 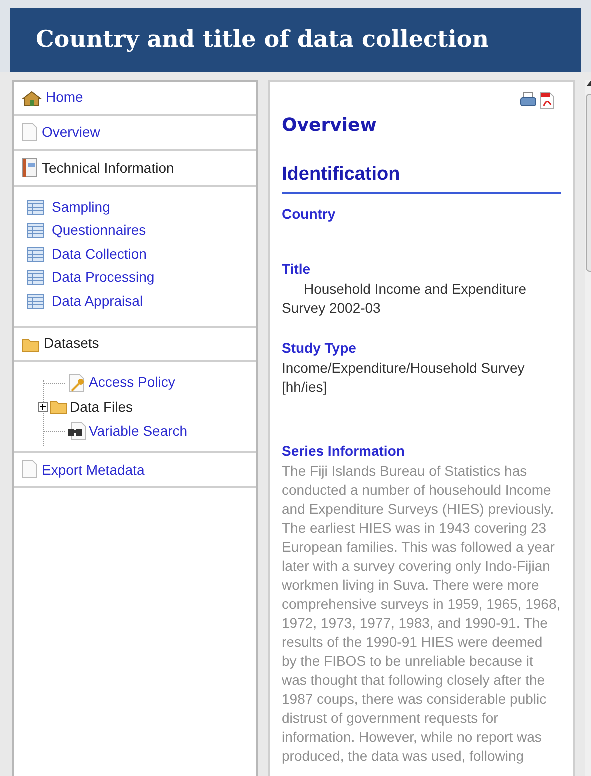 What do you see at coordinates (547, 101) in the screenshot?
I see `pdf-icon` at bounding box center [547, 101].